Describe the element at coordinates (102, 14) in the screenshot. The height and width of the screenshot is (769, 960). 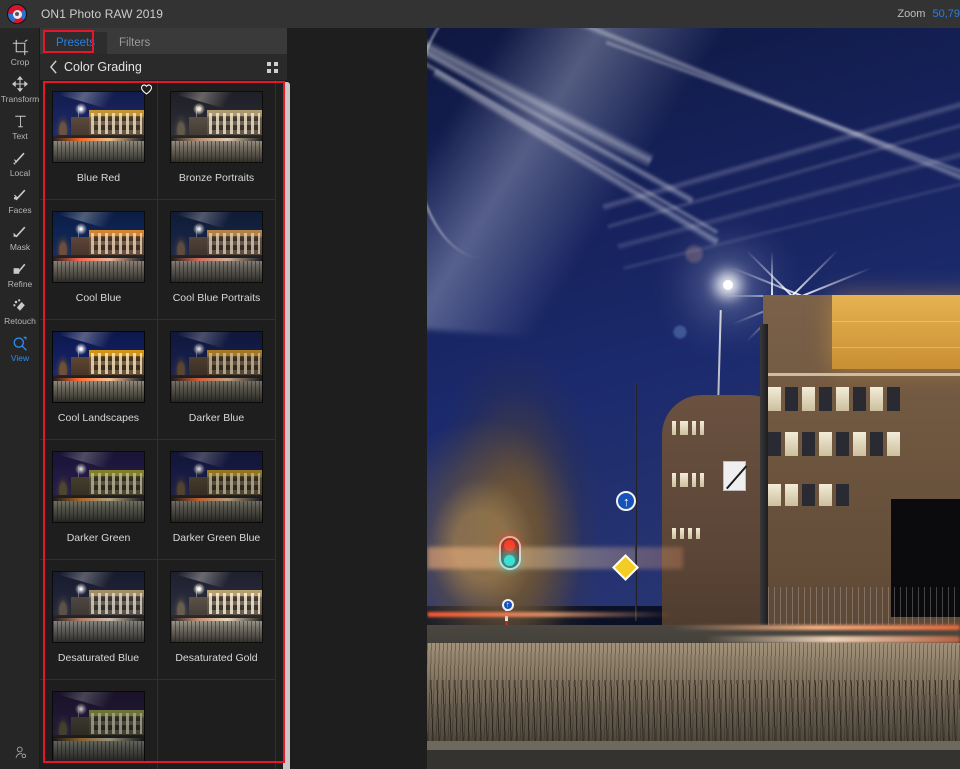
I see `app-title: ON1 Photo RAW 2019` at that location.